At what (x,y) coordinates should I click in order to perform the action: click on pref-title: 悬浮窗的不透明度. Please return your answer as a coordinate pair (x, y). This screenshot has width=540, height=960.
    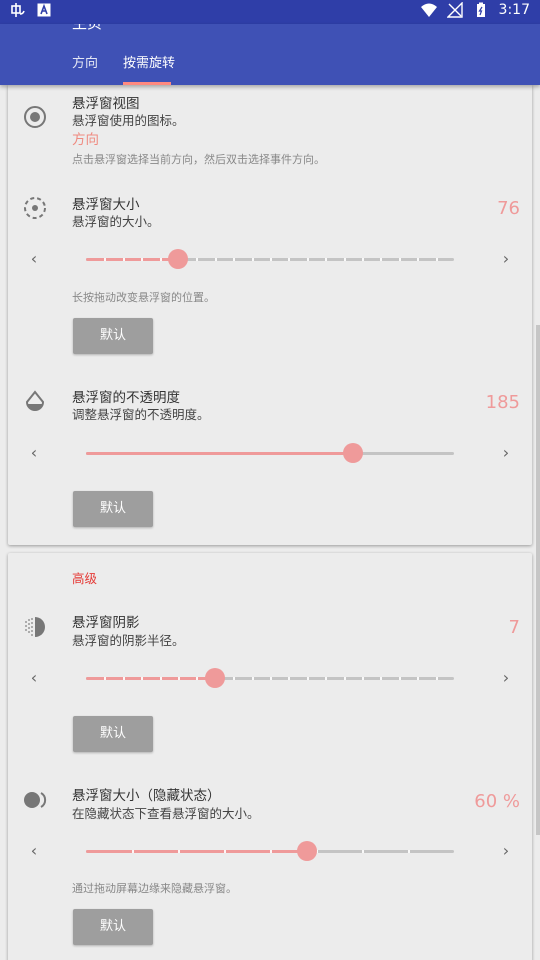
    Looking at the image, I should click on (126, 398).